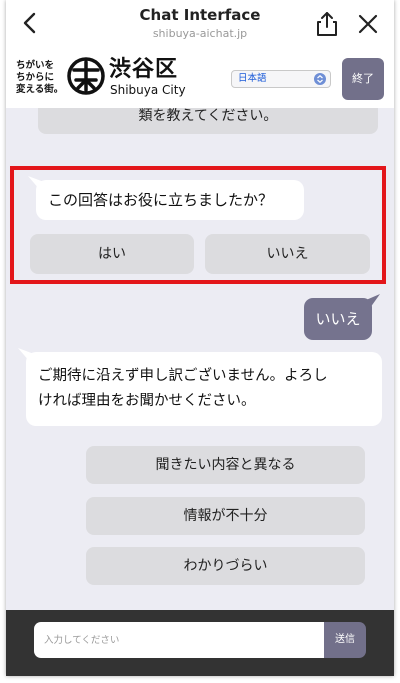  What do you see at coordinates (225, 566) in the screenshot?
I see `reason-option-button: わかりづらい` at bounding box center [225, 566].